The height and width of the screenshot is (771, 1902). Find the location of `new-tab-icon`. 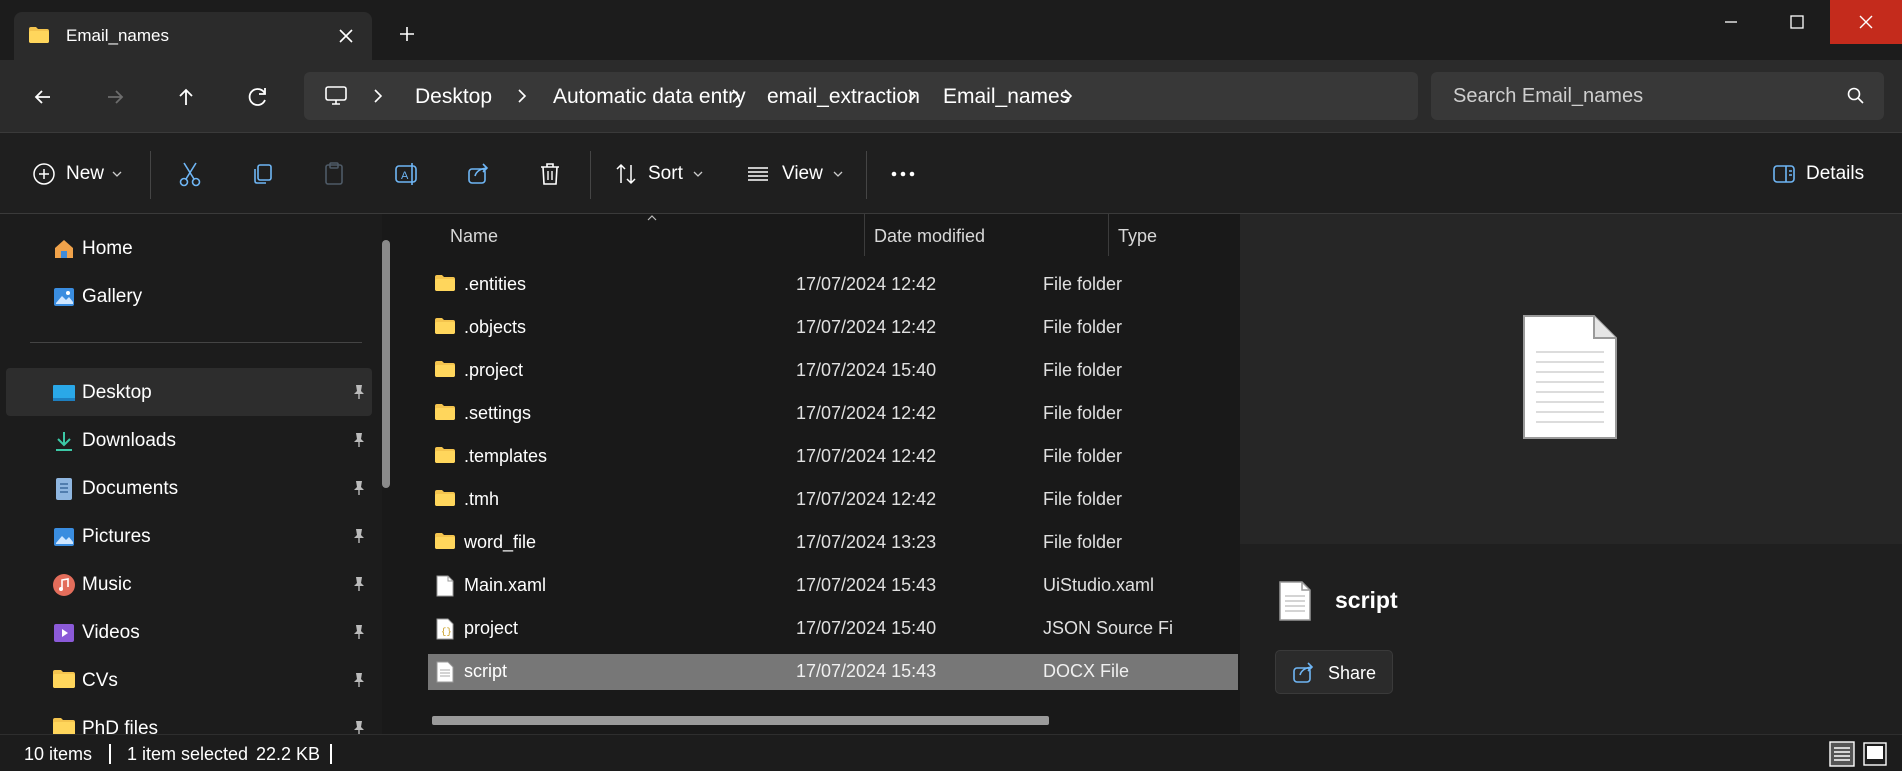

new-tab-icon is located at coordinates (407, 34).